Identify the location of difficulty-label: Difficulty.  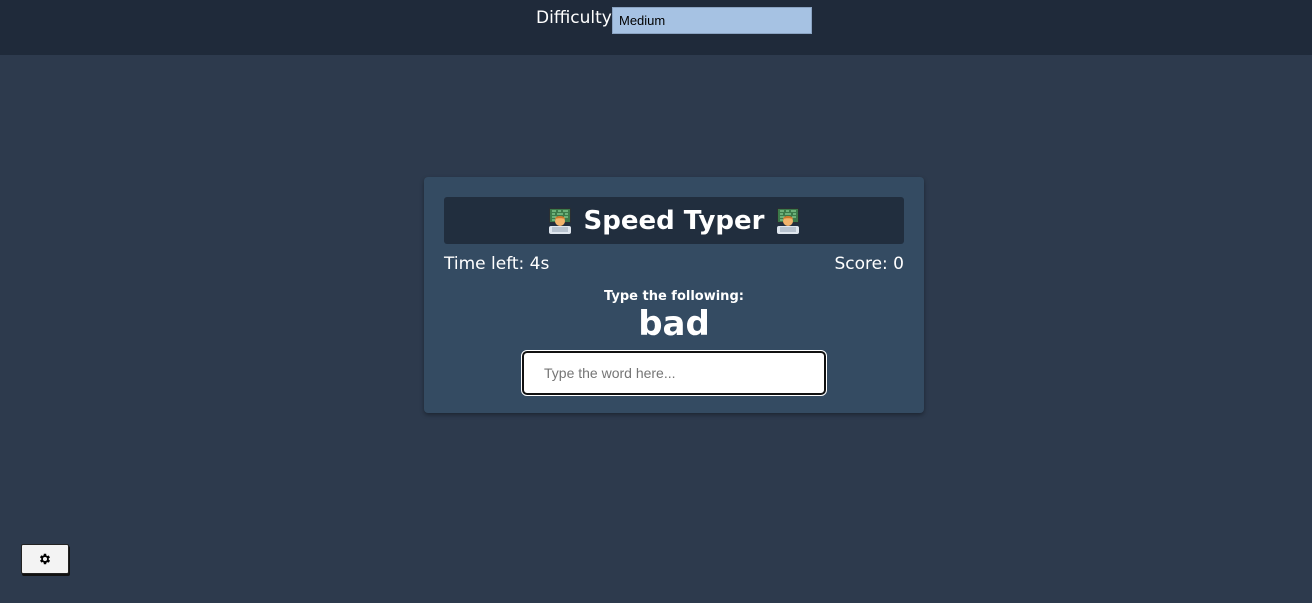
(574, 18).